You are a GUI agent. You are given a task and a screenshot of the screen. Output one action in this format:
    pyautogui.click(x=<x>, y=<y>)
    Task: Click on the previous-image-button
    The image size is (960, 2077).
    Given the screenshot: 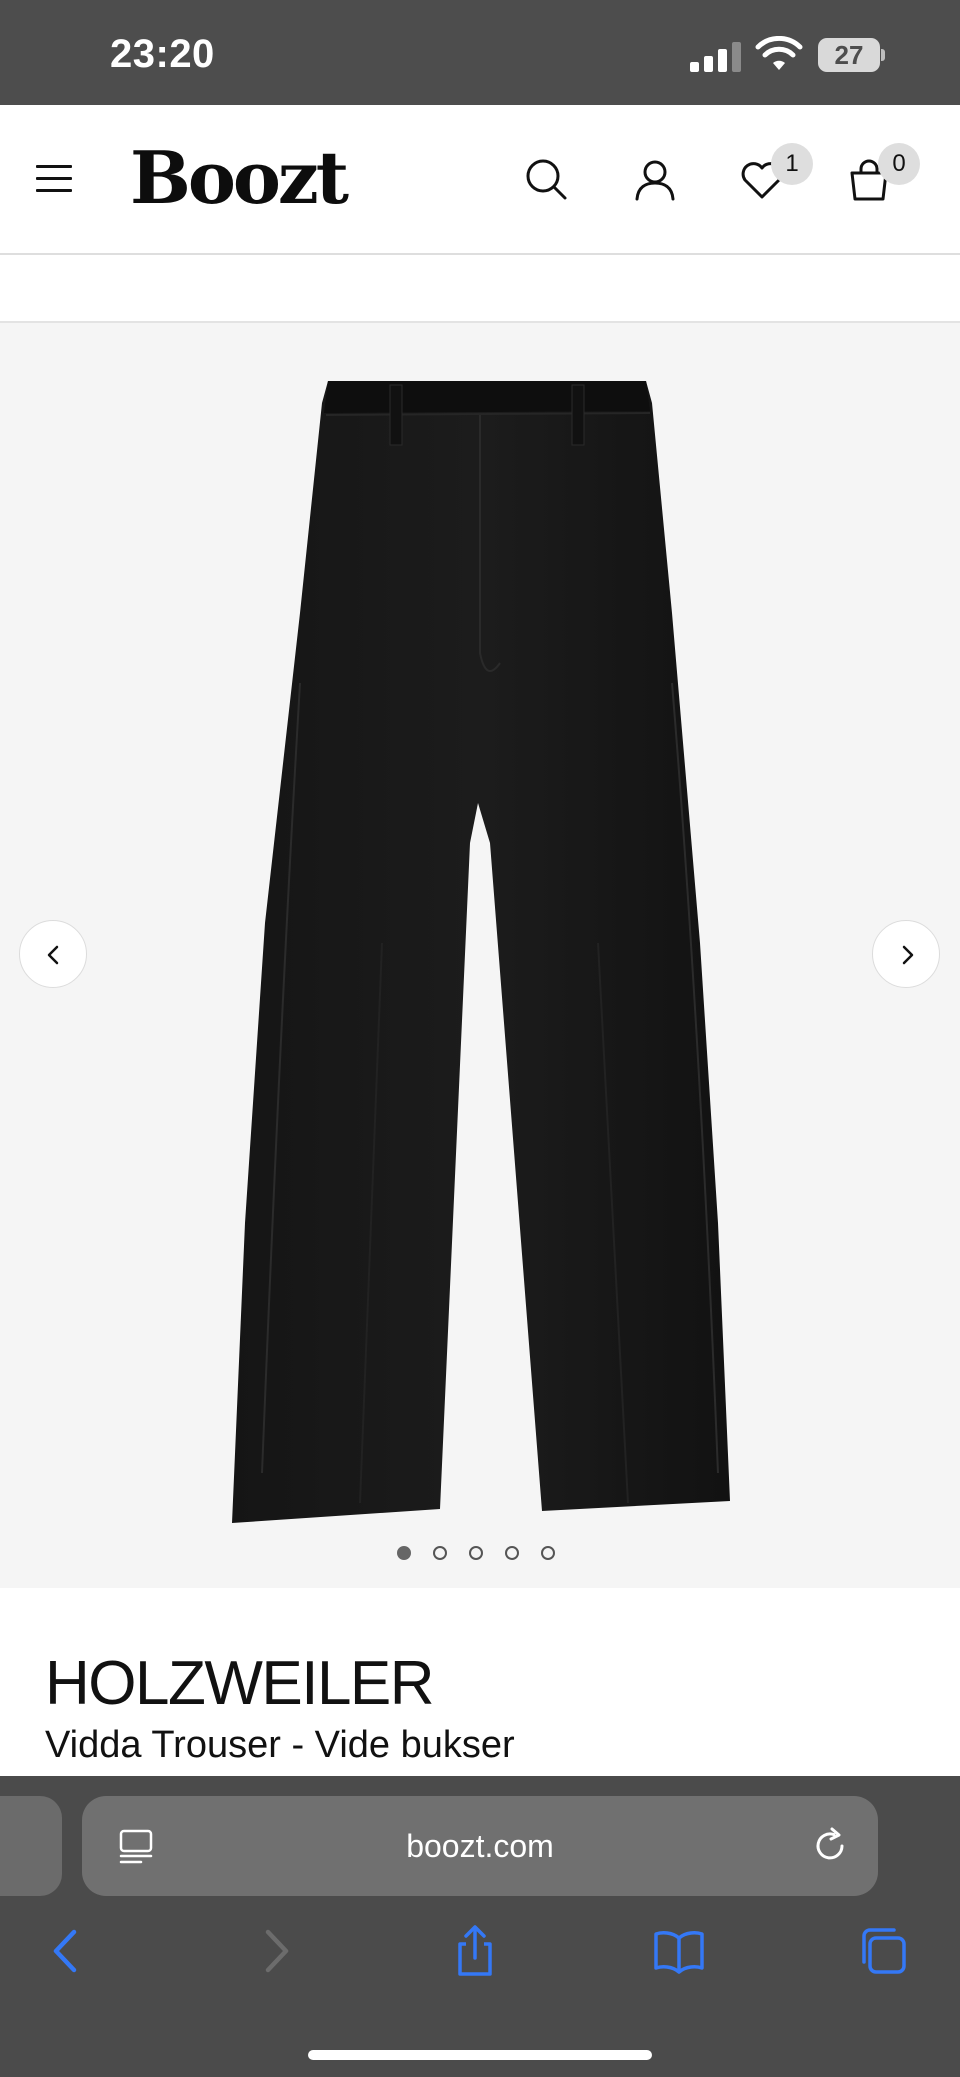 What is the action you would take?
    pyautogui.click(x=53, y=954)
    